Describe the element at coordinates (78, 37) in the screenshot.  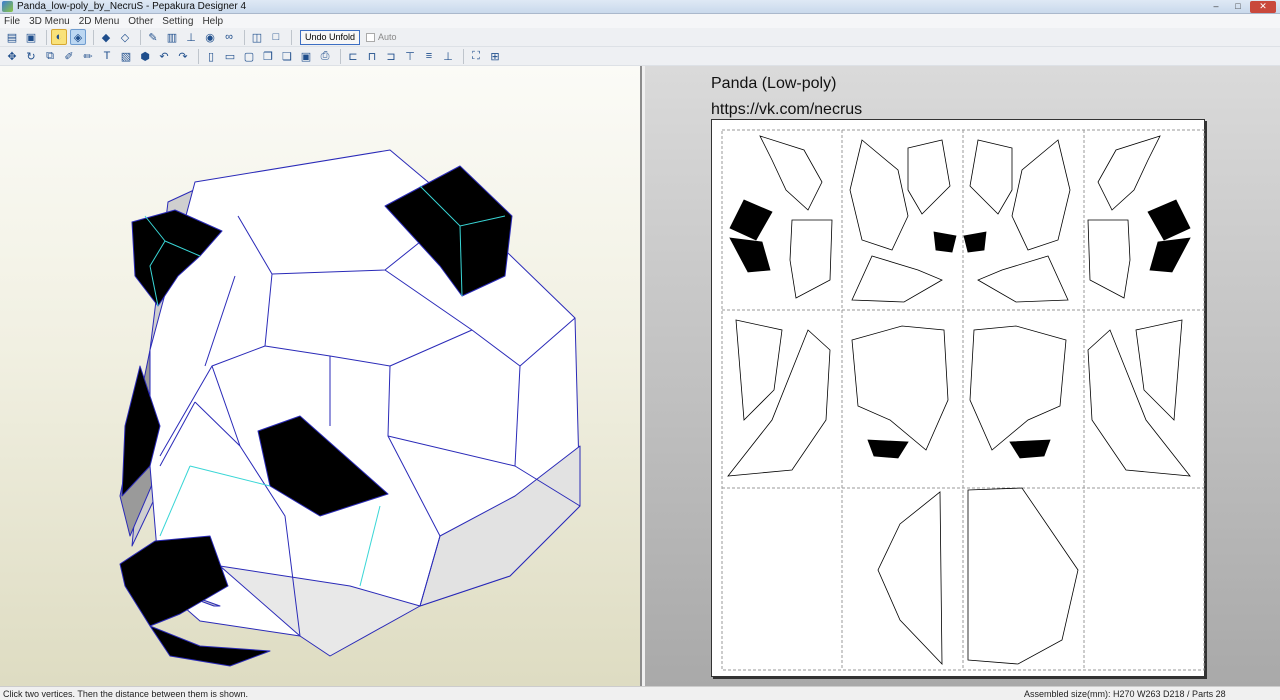
I see `unfold-icon: ◈` at that location.